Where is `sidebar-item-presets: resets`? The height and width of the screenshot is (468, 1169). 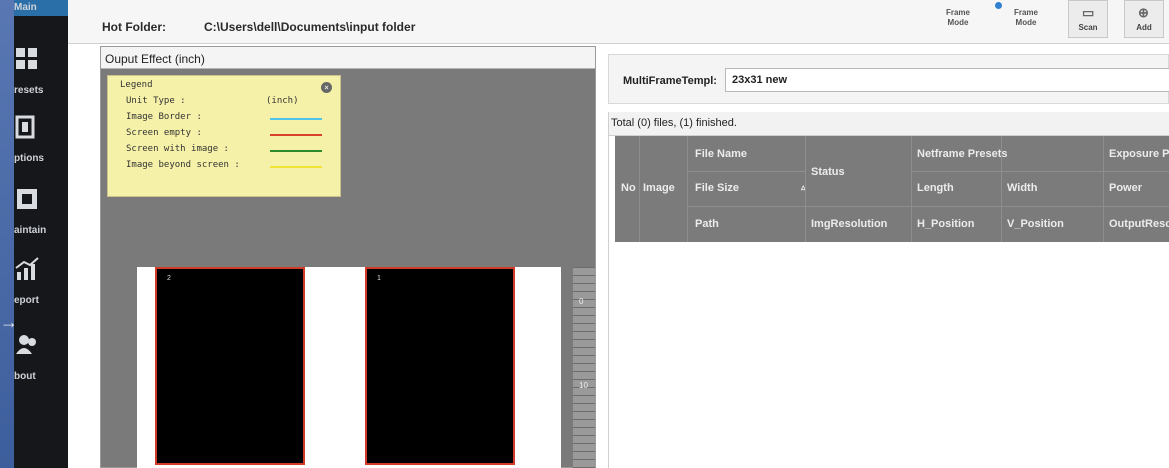 sidebar-item-presets: resets is located at coordinates (41, 70).